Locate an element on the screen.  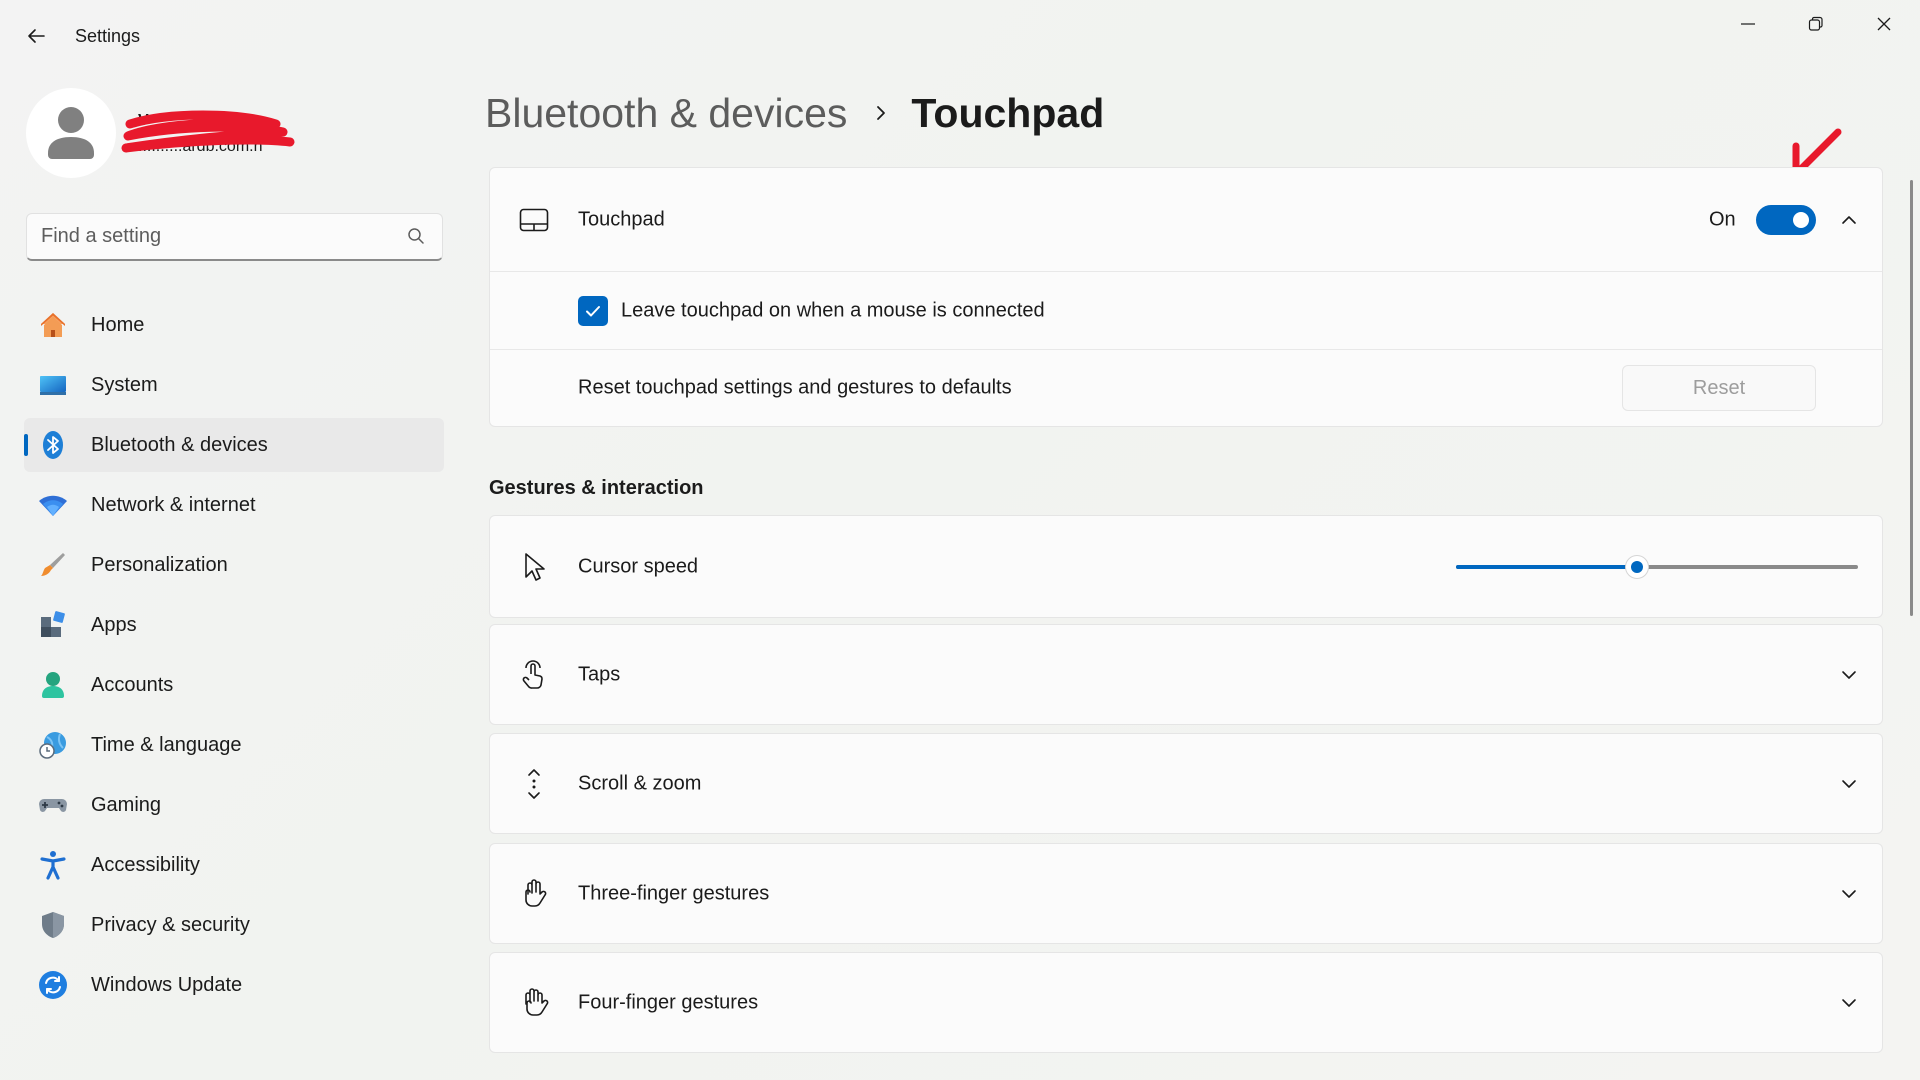
sidebar-item-privacy-security: Privacy & security is located at coordinates (234, 925).